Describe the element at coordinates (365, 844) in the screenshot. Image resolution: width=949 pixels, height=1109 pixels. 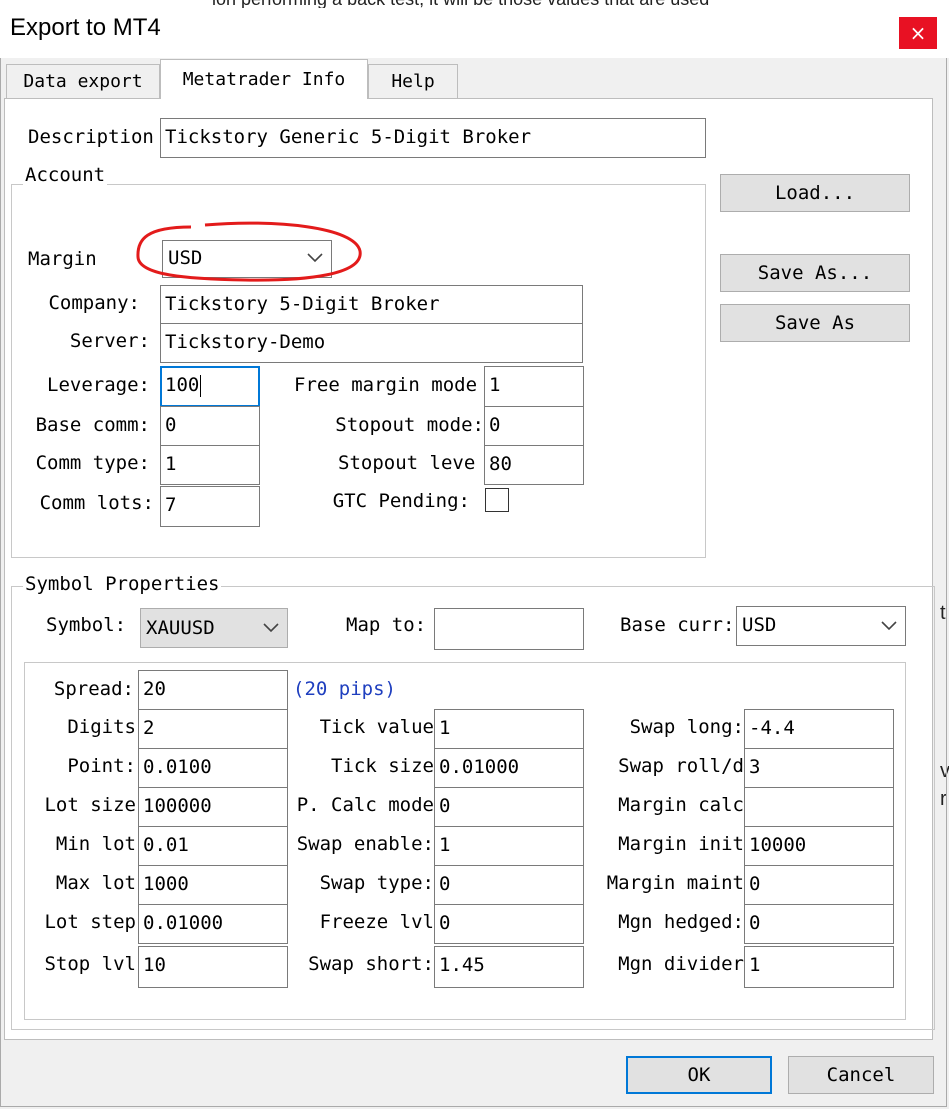
I see `swap-enable-label: Swap enable:` at that location.